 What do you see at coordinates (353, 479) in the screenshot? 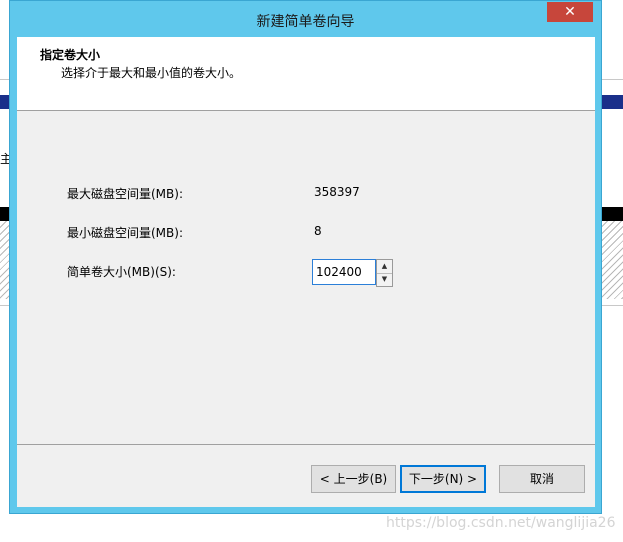
I see `back-button: < 上一步(B)` at bounding box center [353, 479].